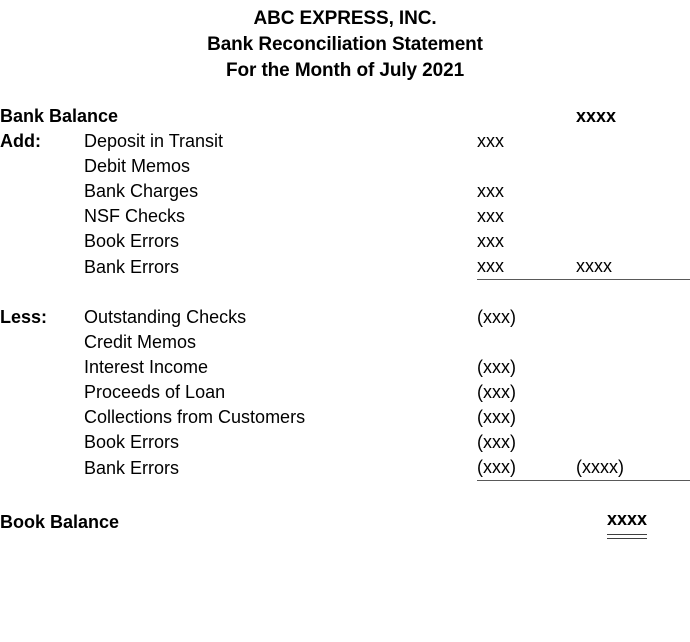 Image resolution: width=690 pixels, height=642 pixels. I want to click on add-section-total: xxxx, so click(633, 267).